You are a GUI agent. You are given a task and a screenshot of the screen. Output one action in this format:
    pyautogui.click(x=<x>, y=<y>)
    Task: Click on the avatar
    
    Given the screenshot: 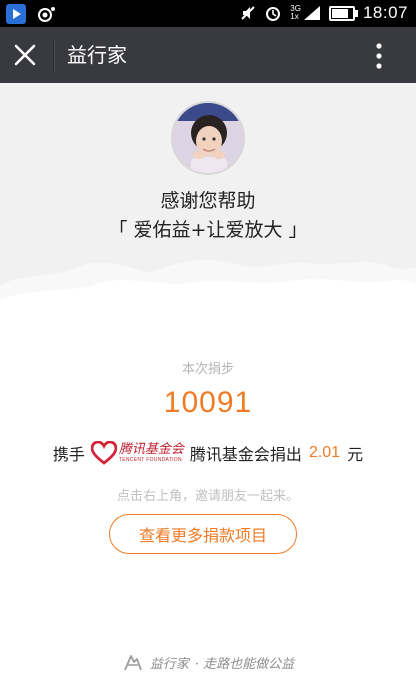 What is the action you would take?
    pyautogui.click(x=208, y=138)
    